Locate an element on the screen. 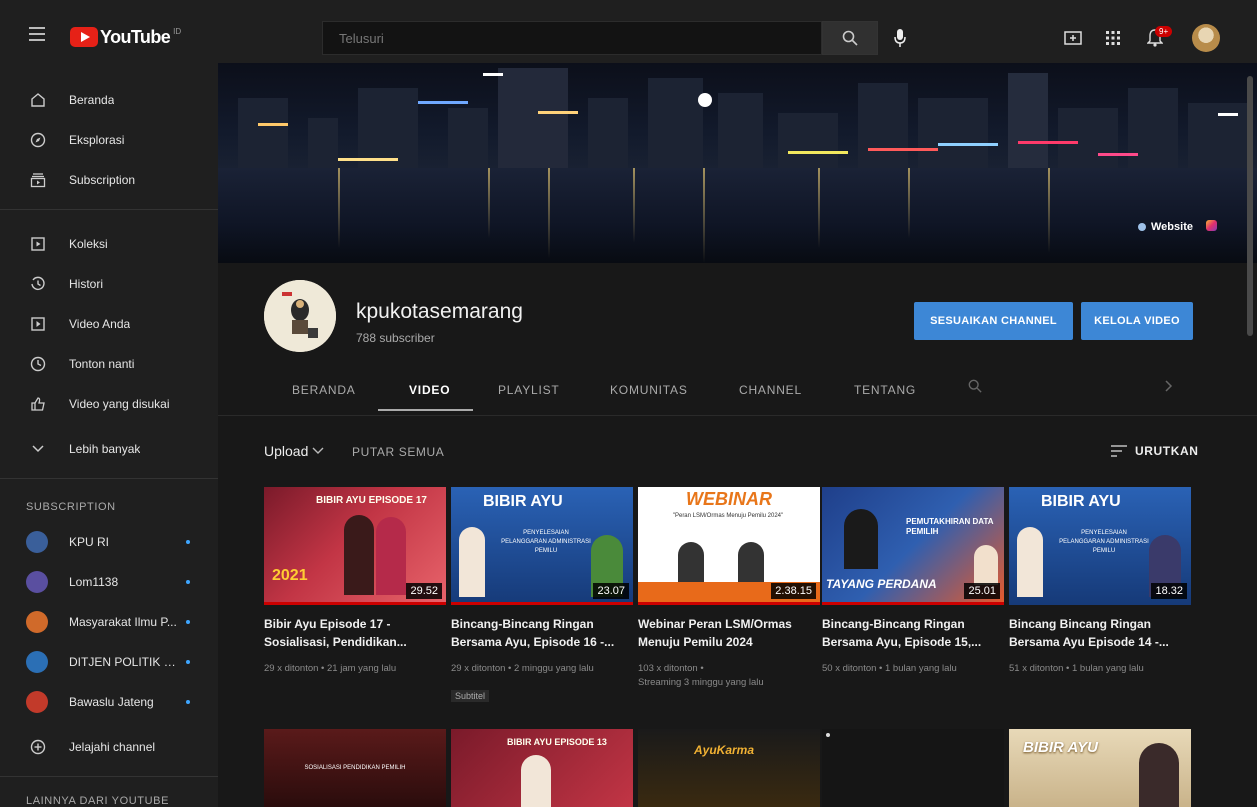 The height and width of the screenshot is (807, 1257). video-duration: 18.32 is located at coordinates (1169, 591).